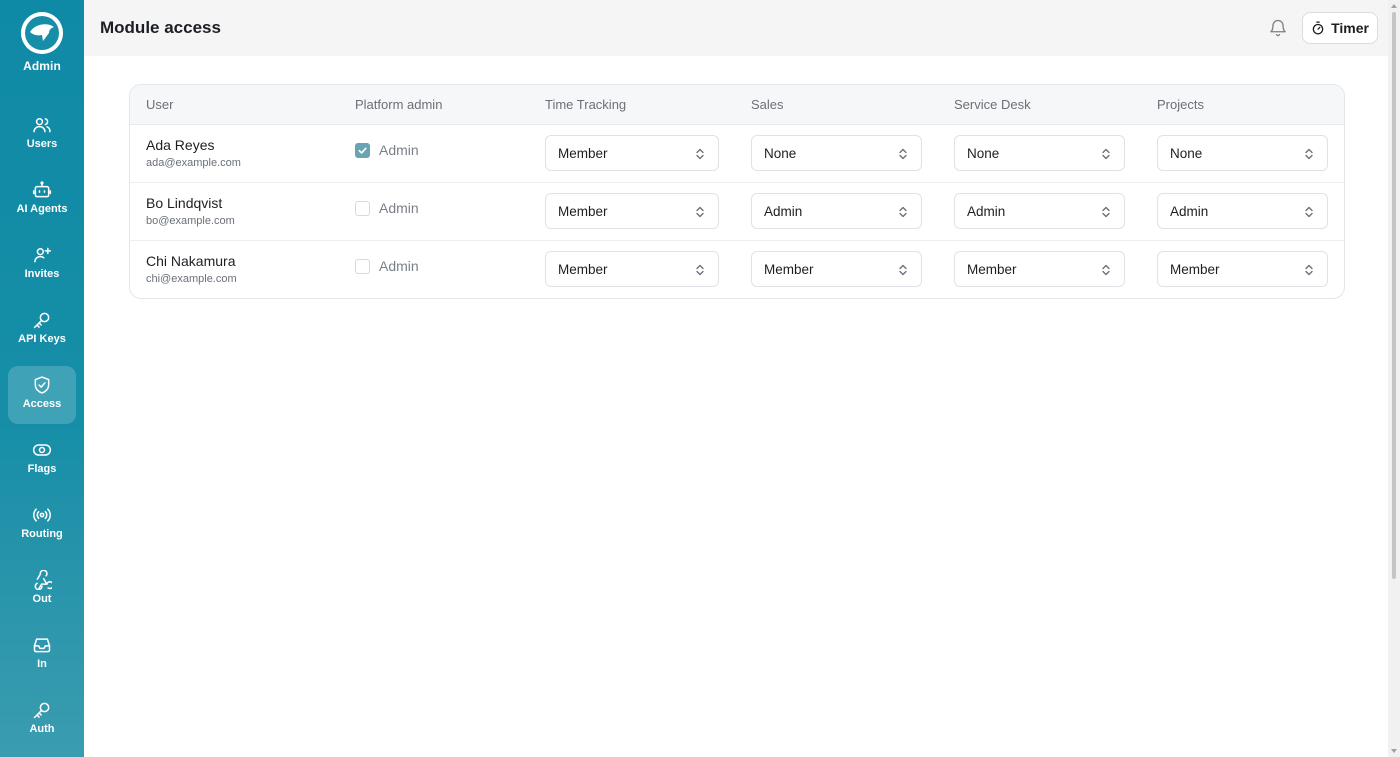 This screenshot has width=1400, height=757. I want to click on sidebar-item-label: Routing, so click(42, 534).